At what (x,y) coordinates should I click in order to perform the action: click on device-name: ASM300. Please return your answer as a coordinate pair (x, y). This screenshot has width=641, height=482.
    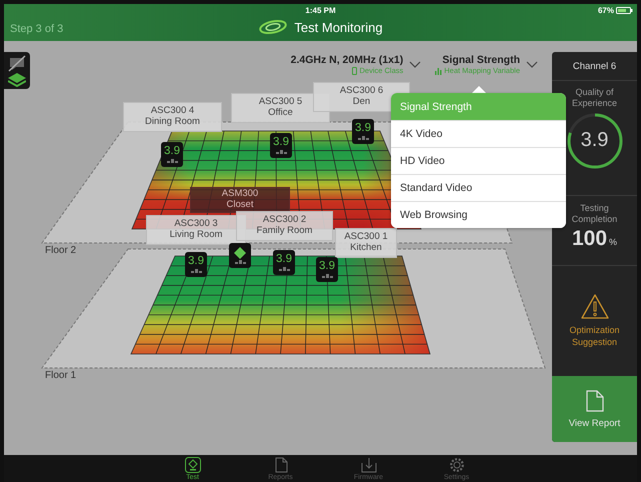
    Looking at the image, I should click on (240, 194).